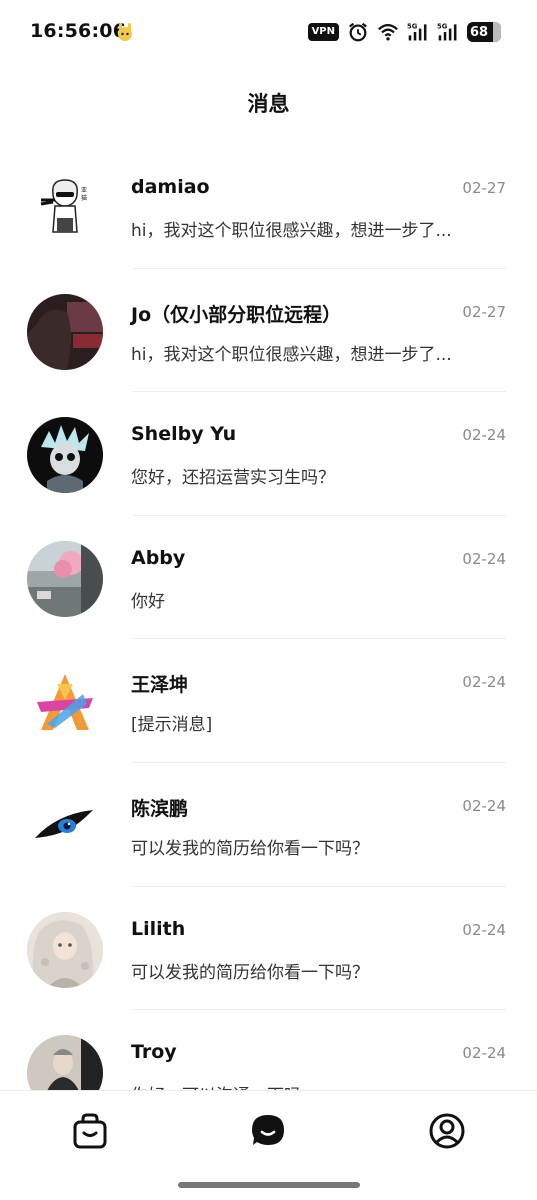  What do you see at coordinates (84, 198) in the screenshot?
I see `svg-text: 猫` at bounding box center [84, 198].